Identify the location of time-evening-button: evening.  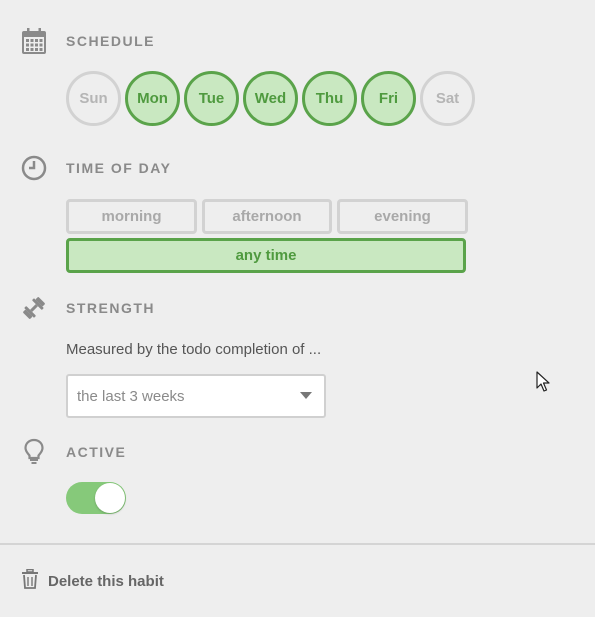
(402, 216).